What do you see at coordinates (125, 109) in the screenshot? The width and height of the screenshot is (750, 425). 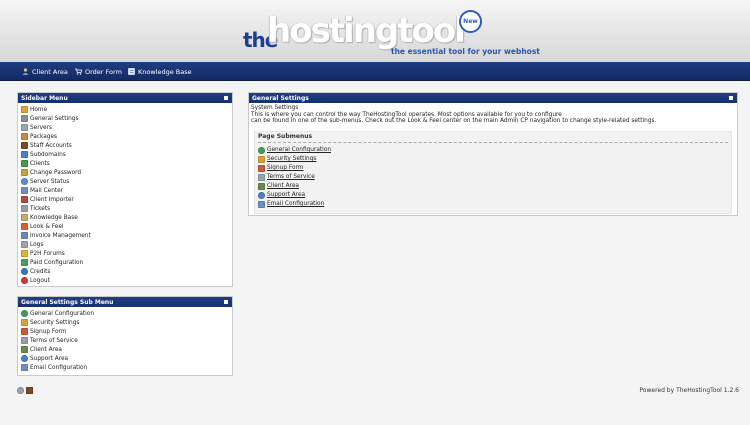 I see `sidebar-item-home: Home` at bounding box center [125, 109].